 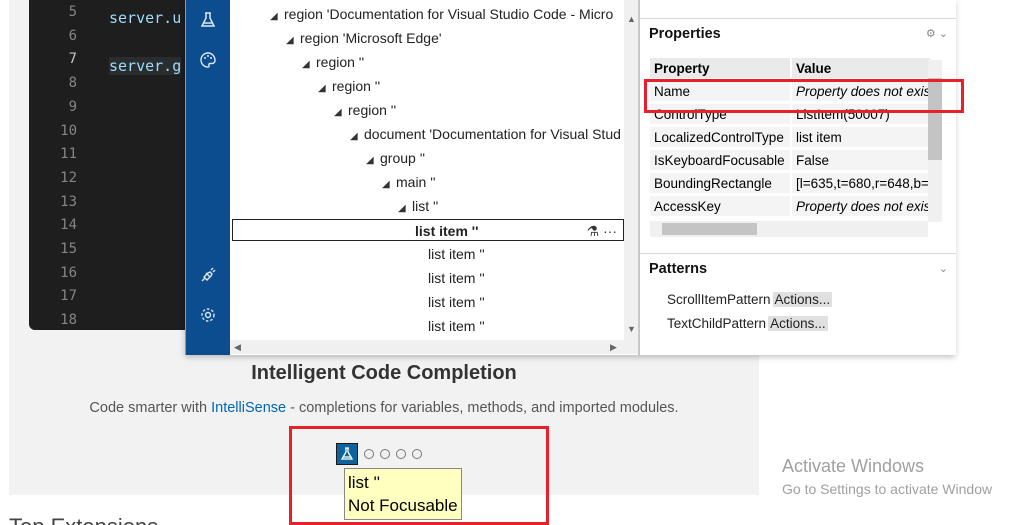 What do you see at coordinates (425, 206) in the screenshot?
I see `tree-node-label: list ''` at bounding box center [425, 206].